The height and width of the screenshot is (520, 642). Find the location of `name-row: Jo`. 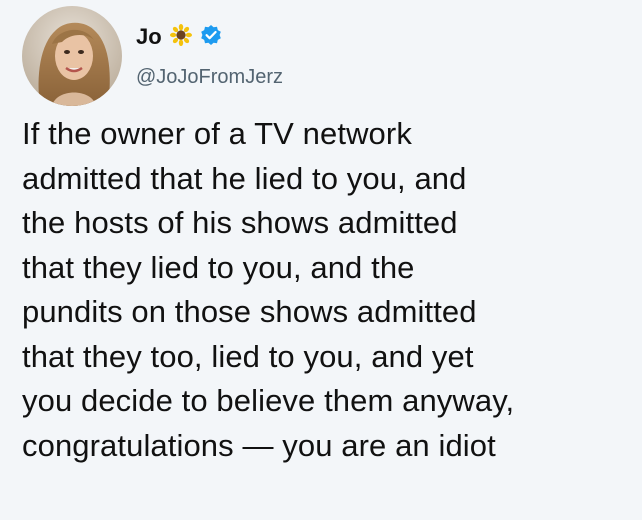

name-row: Jo is located at coordinates (209, 37).